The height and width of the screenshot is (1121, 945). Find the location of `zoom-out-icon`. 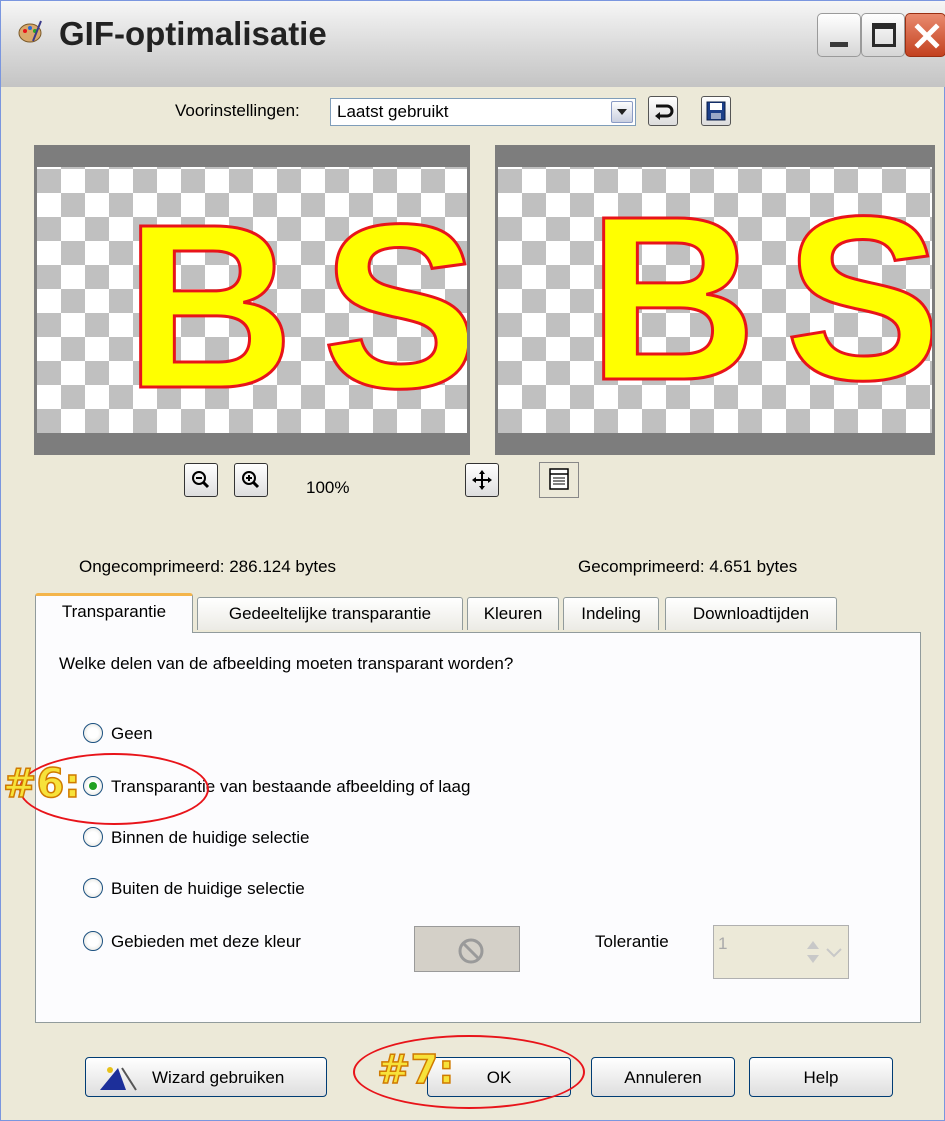

zoom-out-icon is located at coordinates (201, 480).